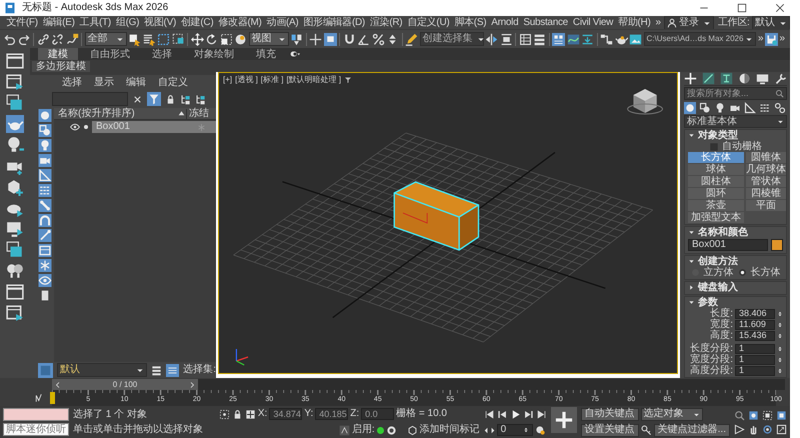 This screenshot has height=438, width=800. I want to click on add-time-tag-button: 添加时间标记, so click(450, 430).